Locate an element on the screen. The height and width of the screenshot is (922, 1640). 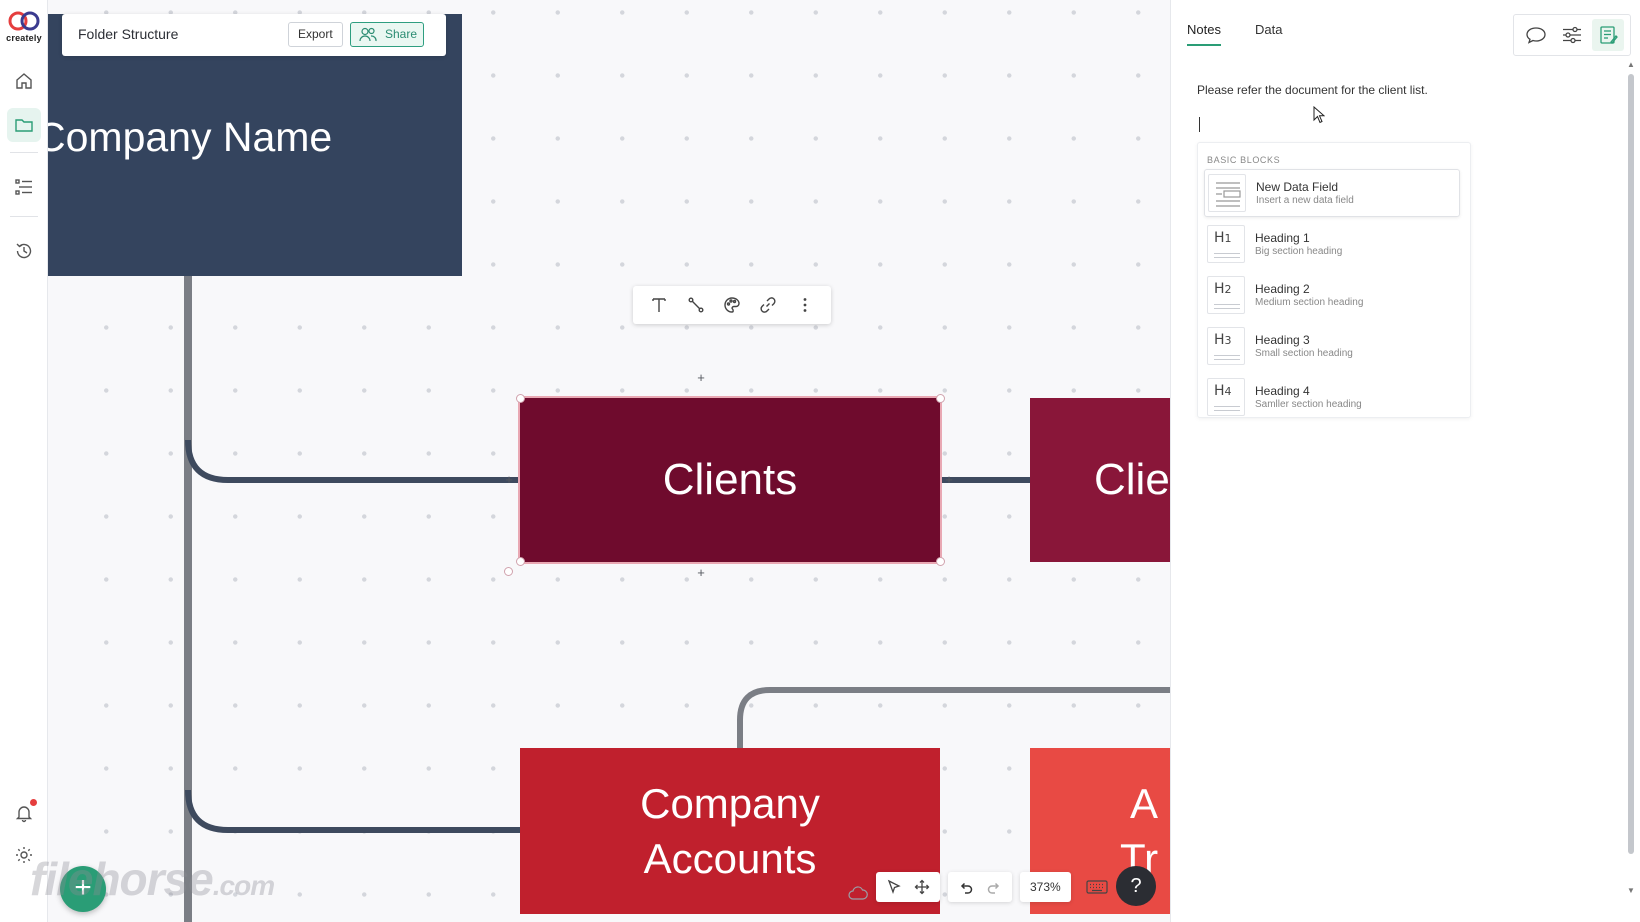
redo-button is located at coordinates (994, 887).